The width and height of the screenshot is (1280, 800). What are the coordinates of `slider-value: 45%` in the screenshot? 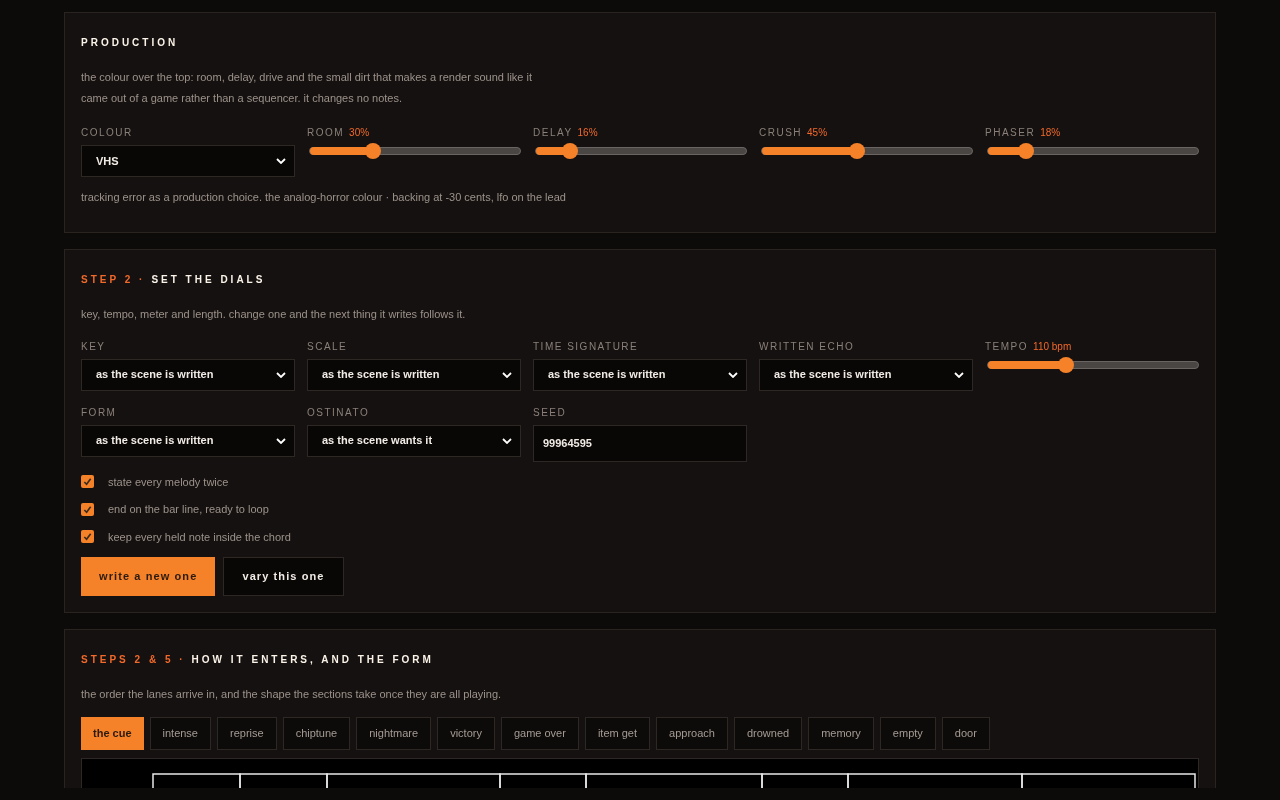 It's located at (817, 132).